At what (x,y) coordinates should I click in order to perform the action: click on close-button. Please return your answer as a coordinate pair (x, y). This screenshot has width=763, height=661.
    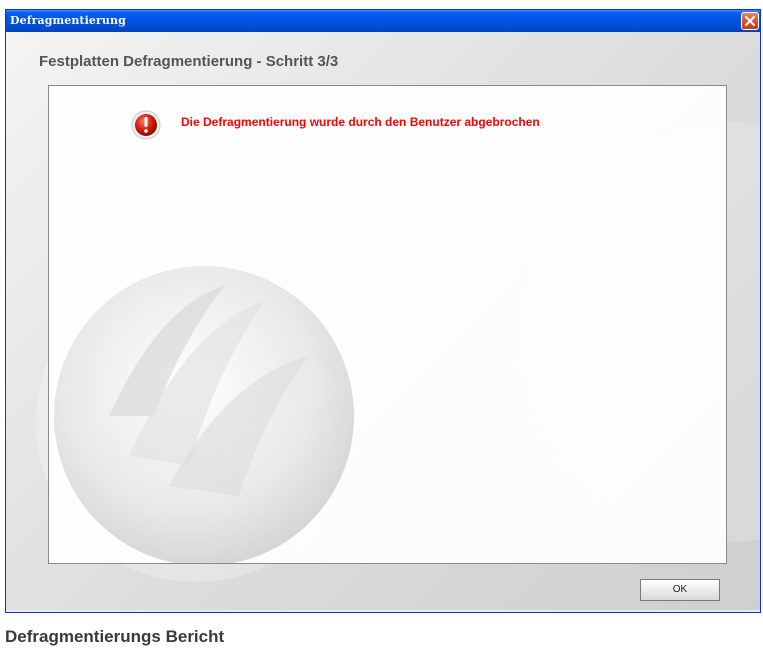
    Looking at the image, I should click on (750, 21).